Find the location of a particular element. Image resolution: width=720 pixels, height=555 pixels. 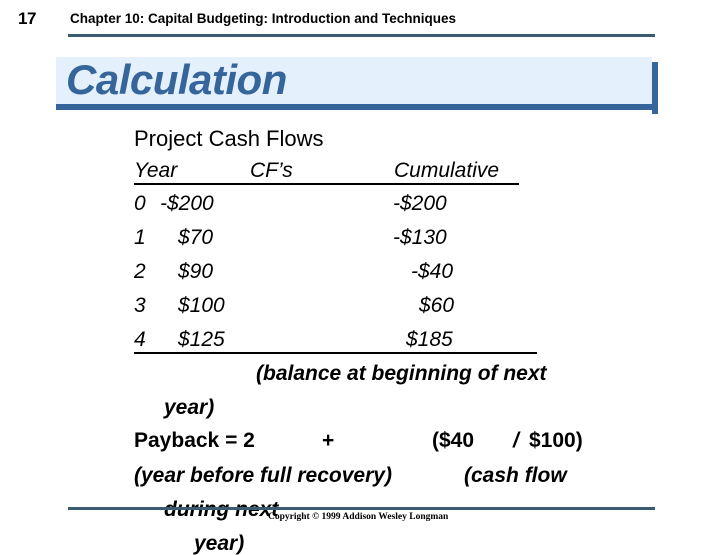

copyright-notice: Copyright © 1999 Addison Wesley Longman is located at coordinates (358, 517).